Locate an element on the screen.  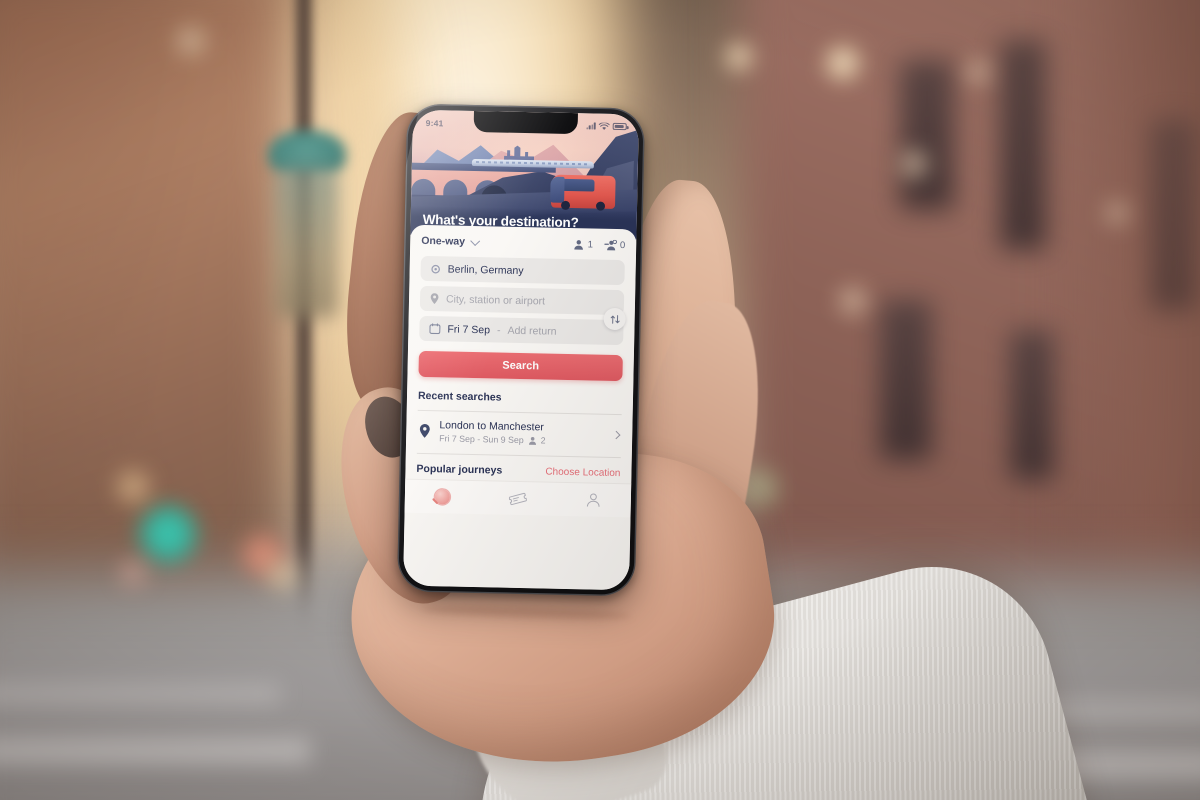
child-passenger-count: 0 is located at coordinates (622, 245).